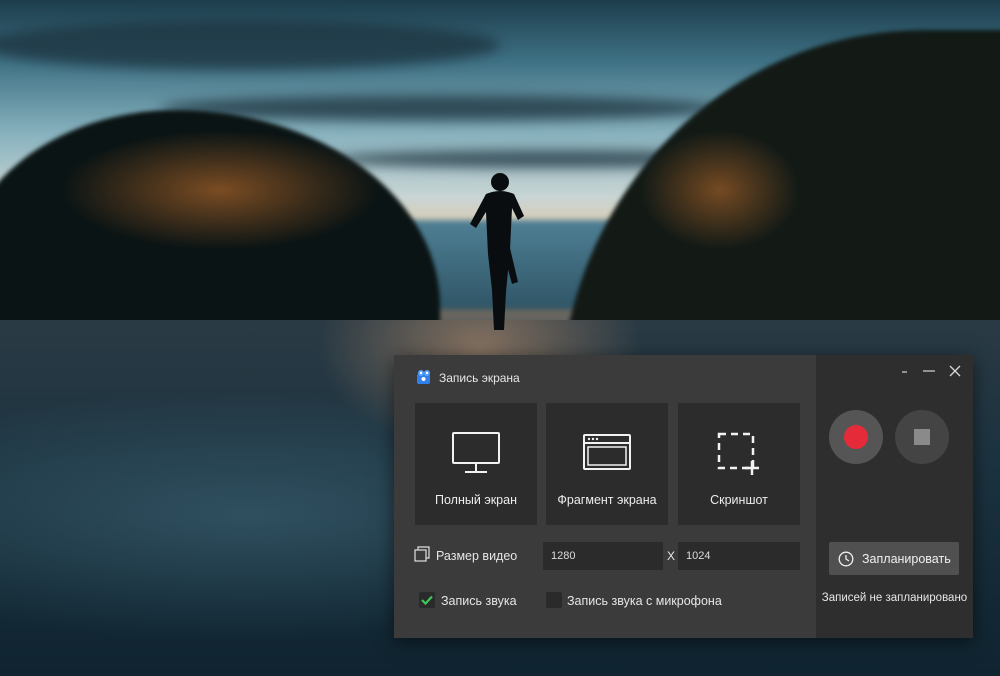  Describe the element at coordinates (739, 556) in the screenshot. I see `video-height-input` at that location.